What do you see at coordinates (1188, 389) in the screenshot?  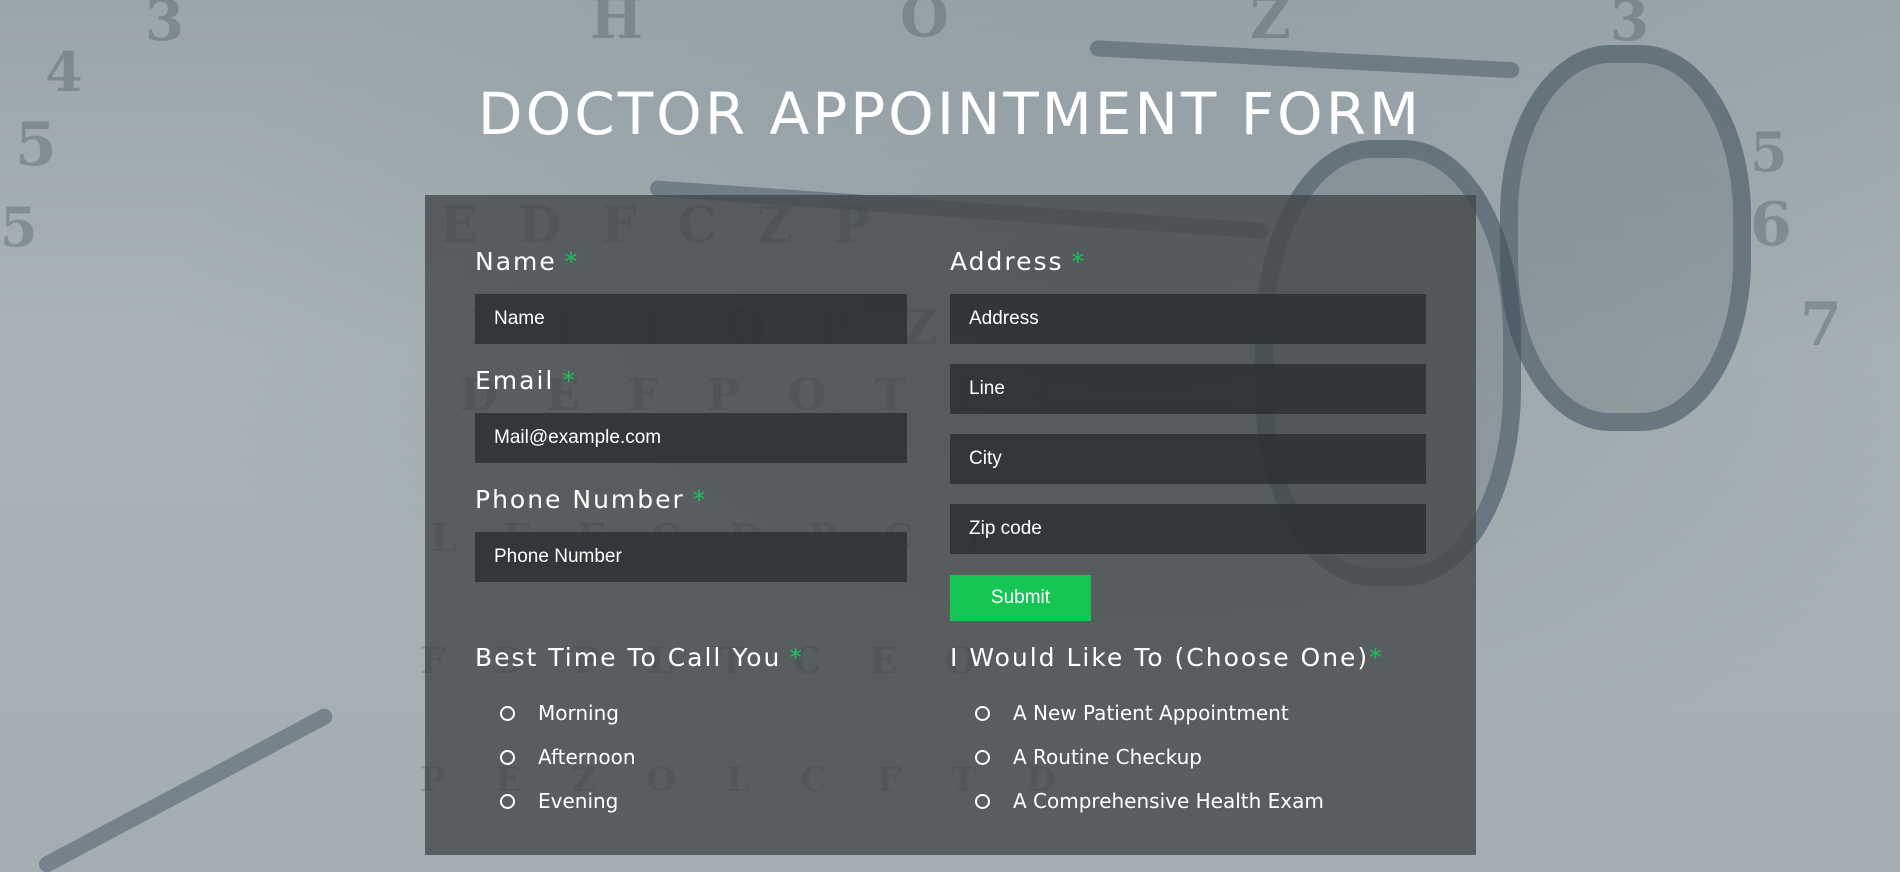 I see `address-line2-input` at bounding box center [1188, 389].